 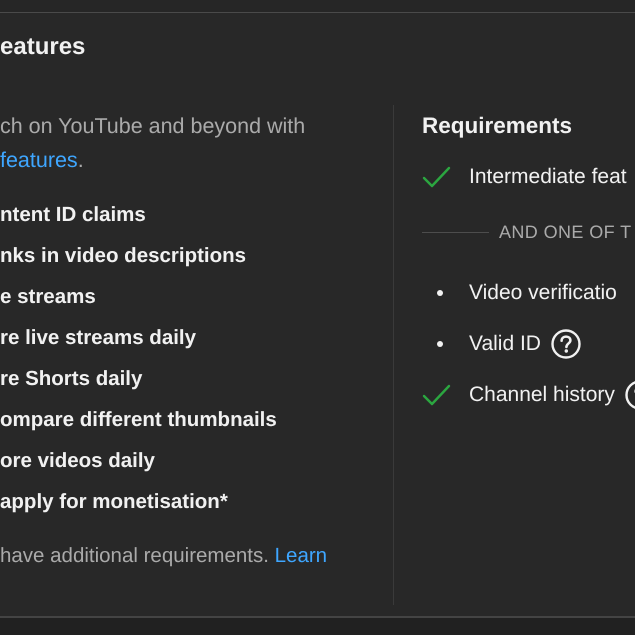 What do you see at coordinates (114, 502) in the screenshot?
I see `feature-item: apply for monetisation*` at bounding box center [114, 502].